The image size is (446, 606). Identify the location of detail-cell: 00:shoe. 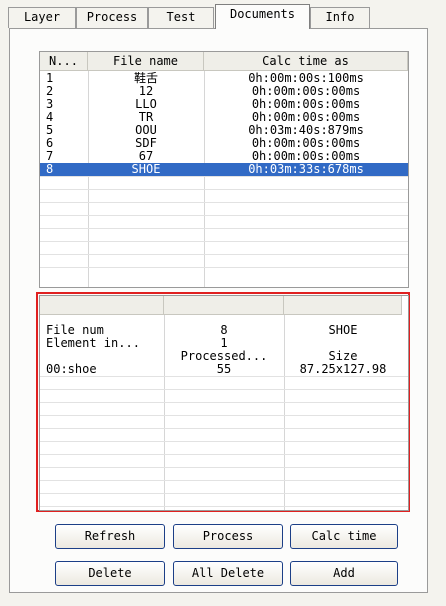
(71, 369).